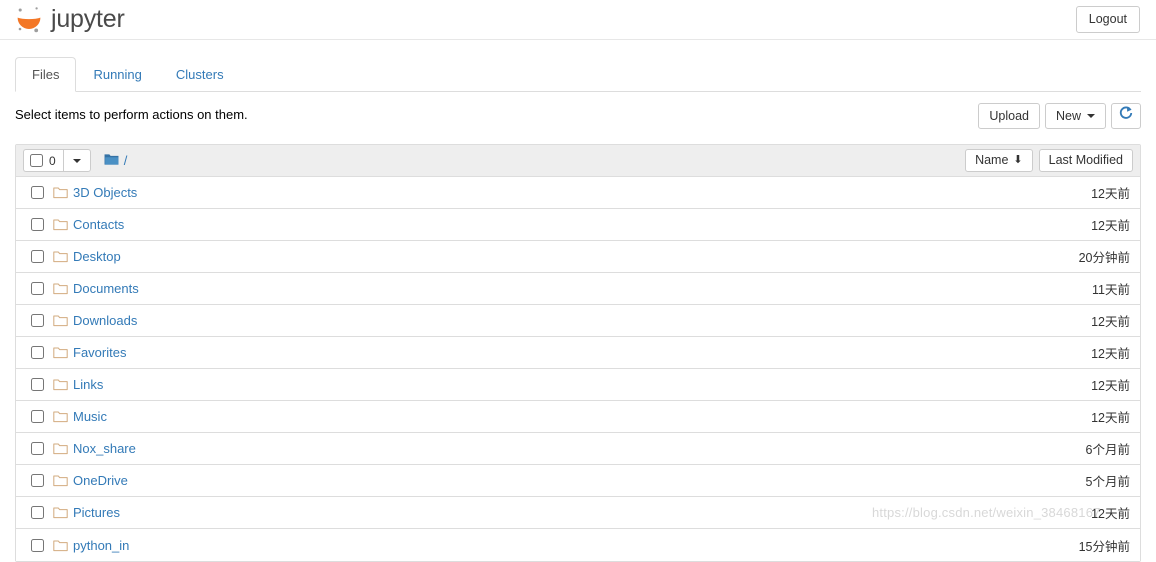 The image size is (1156, 562). What do you see at coordinates (98, 224) in the screenshot?
I see `file-name-link: Contacts` at bounding box center [98, 224].